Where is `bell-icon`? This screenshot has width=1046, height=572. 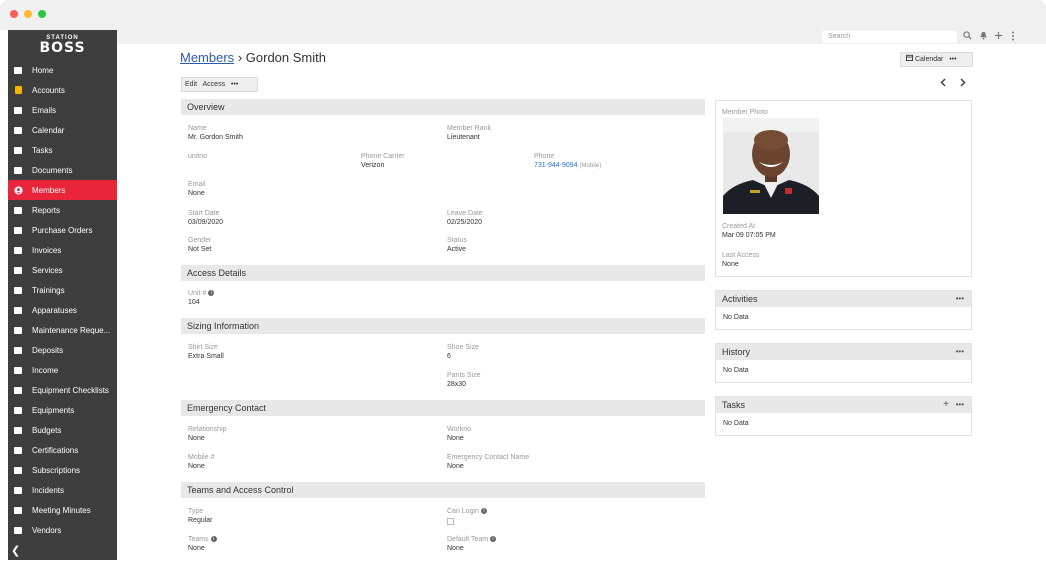 bell-icon is located at coordinates (983, 37).